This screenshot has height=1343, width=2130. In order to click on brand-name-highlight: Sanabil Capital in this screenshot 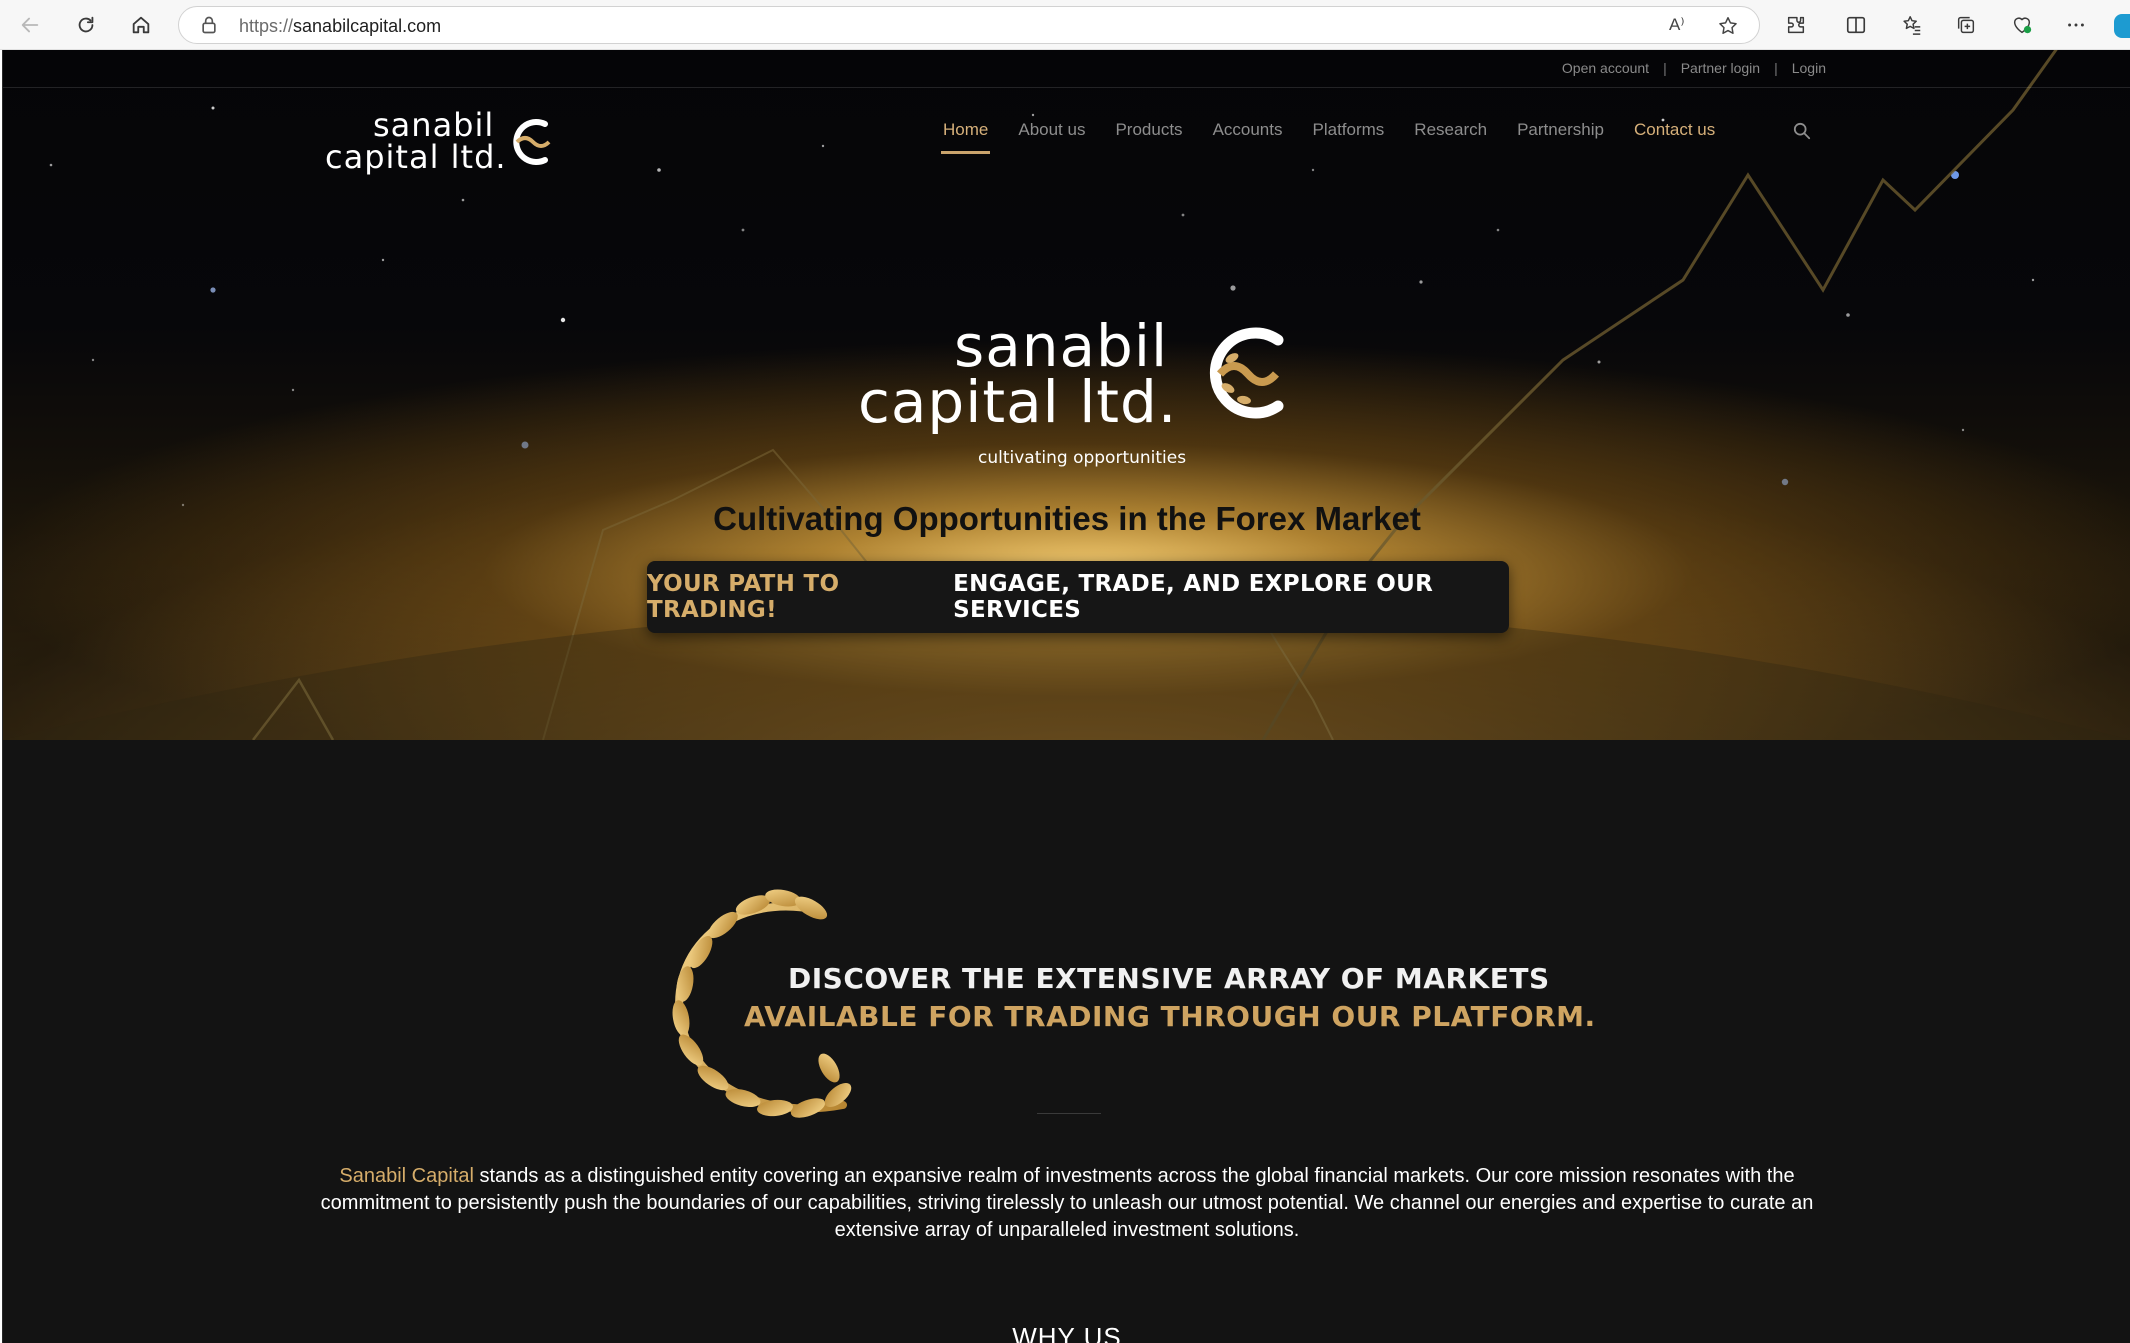, I will do `click(406, 1176)`.